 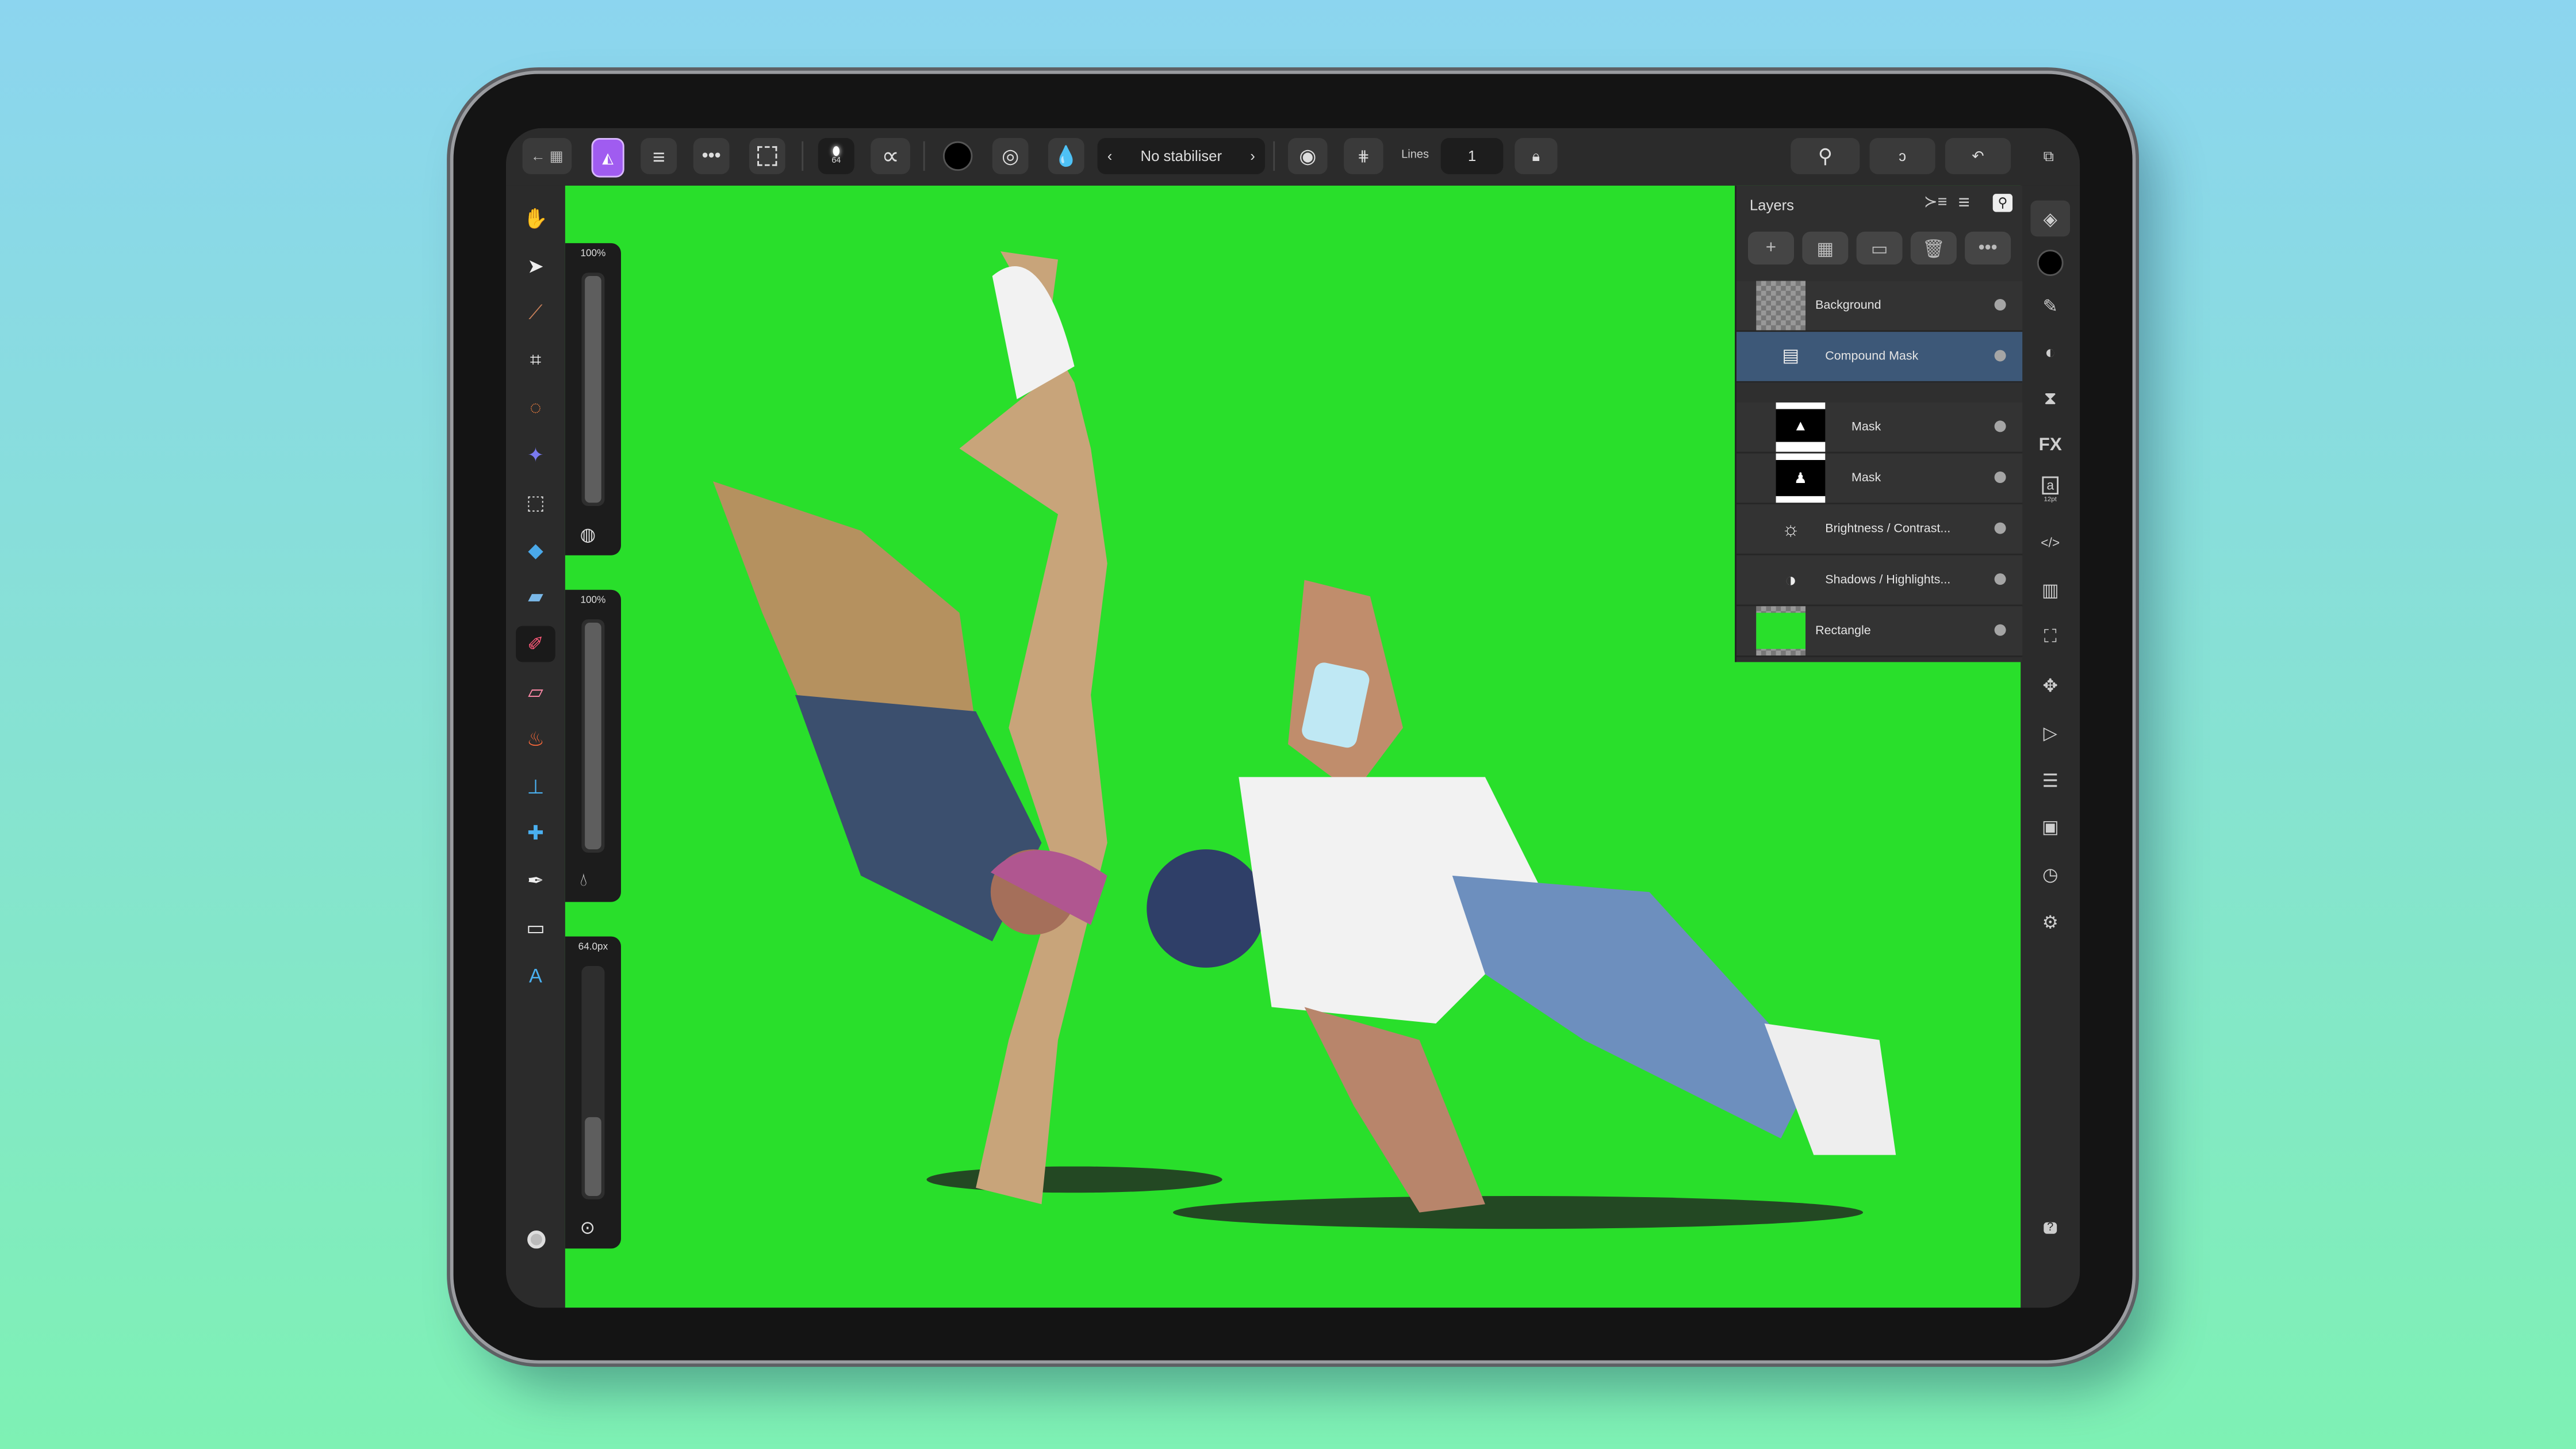 What do you see at coordinates (1363, 156) in the screenshot?
I see `snapping-button: ⋕` at bounding box center [1363, 156].